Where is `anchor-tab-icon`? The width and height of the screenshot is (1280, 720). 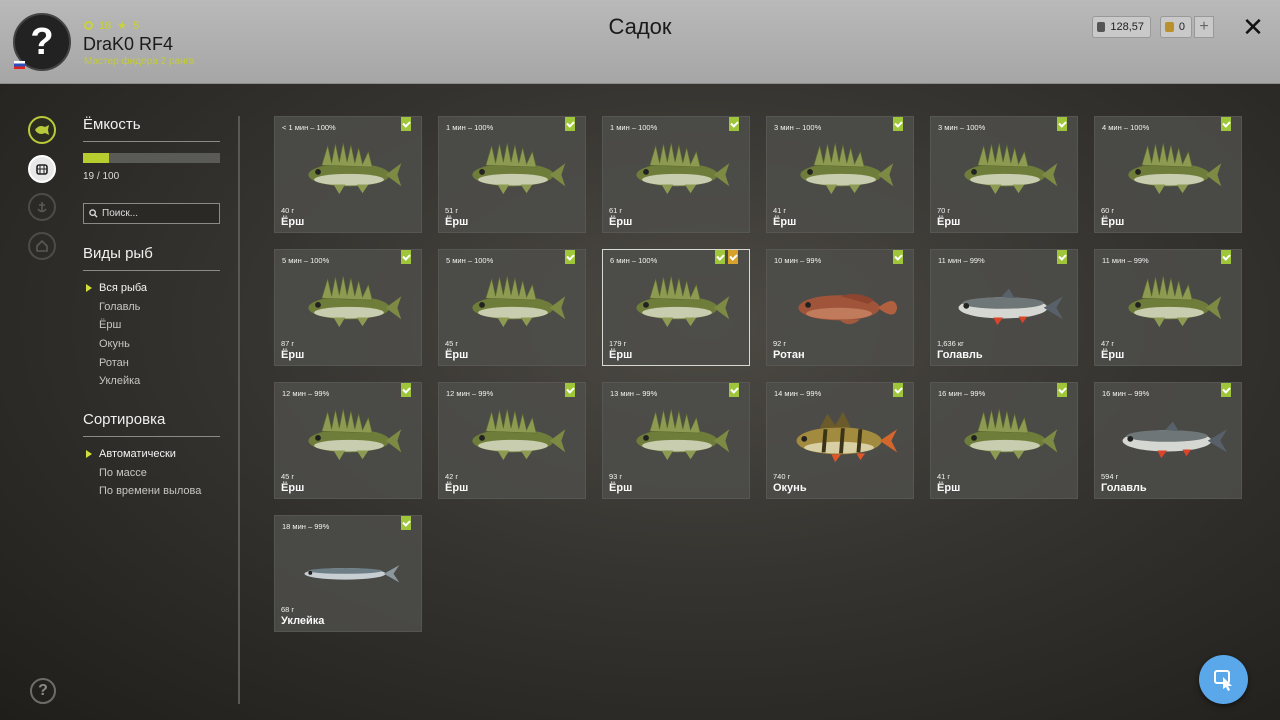 anchor-tab-icon is located at coordinates (42, 207).